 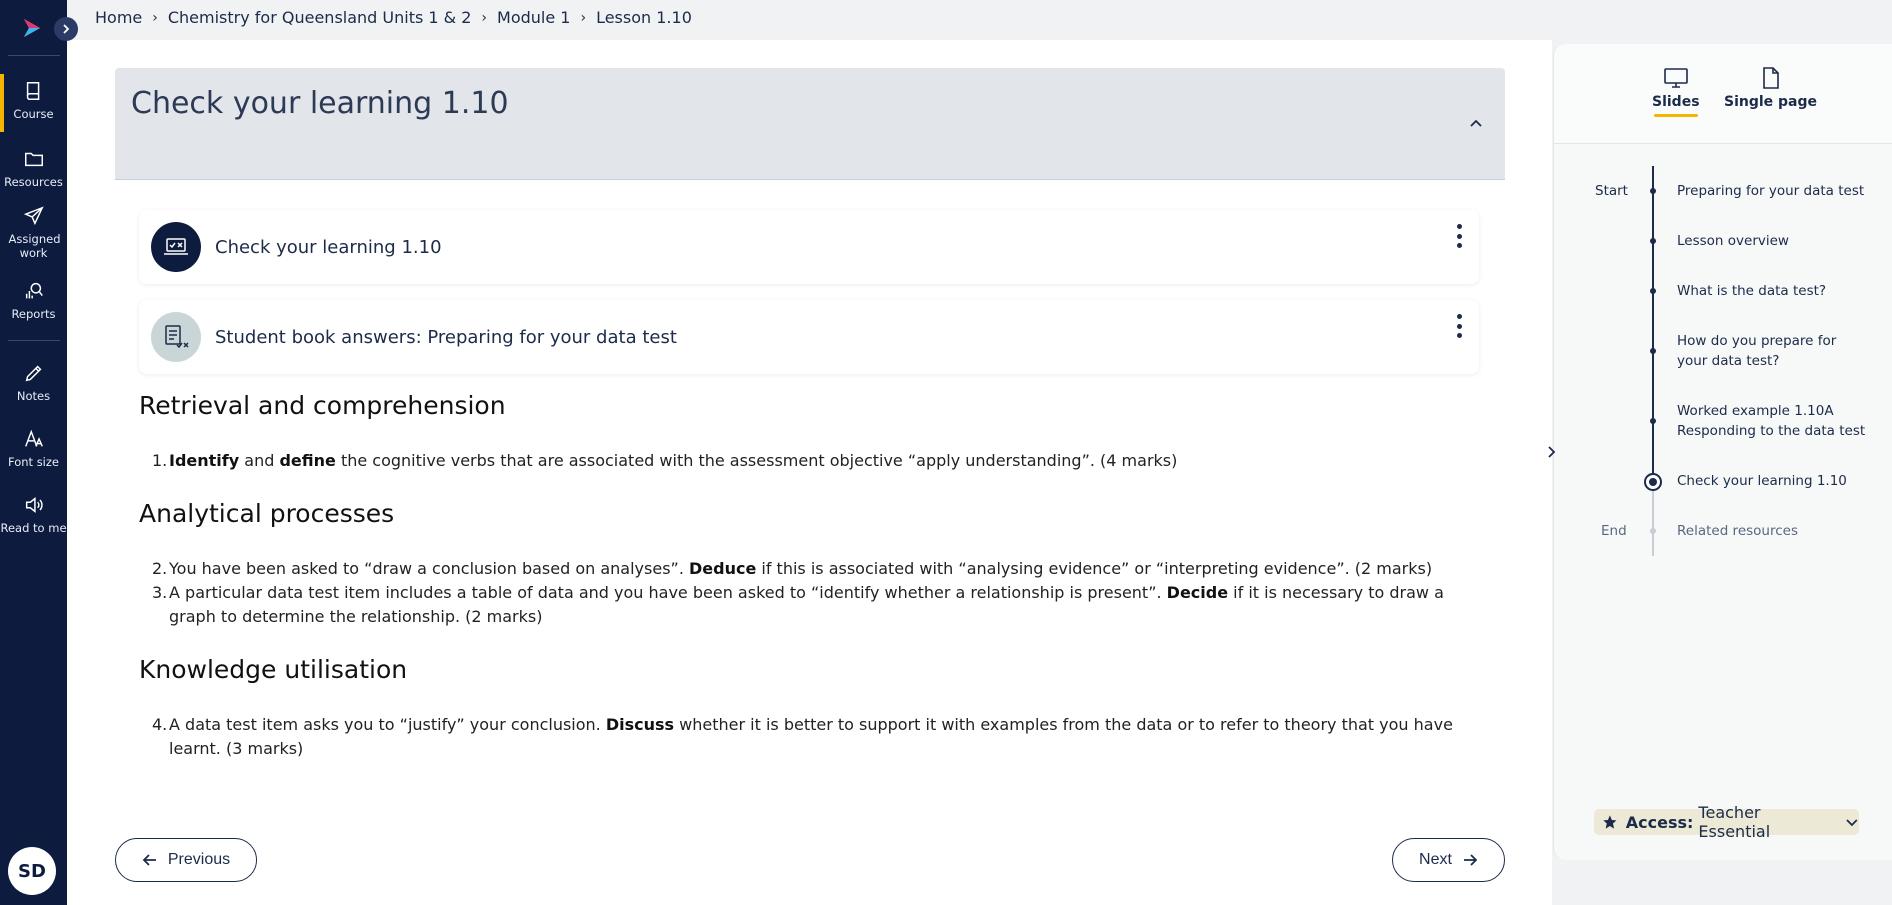 What do you see at coordinates (1435, 859) in the screenshot?
I see `next-label: Next` at bounding box center [1435, 859].